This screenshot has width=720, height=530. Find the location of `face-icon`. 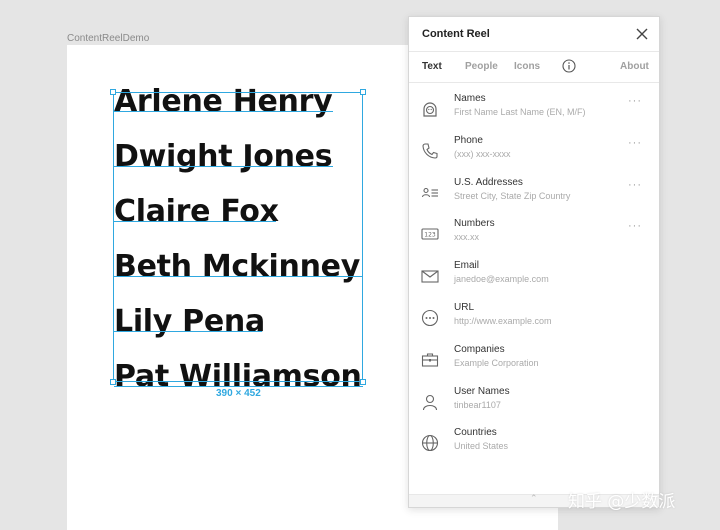

face-icon is located at coordinates (430, 109).